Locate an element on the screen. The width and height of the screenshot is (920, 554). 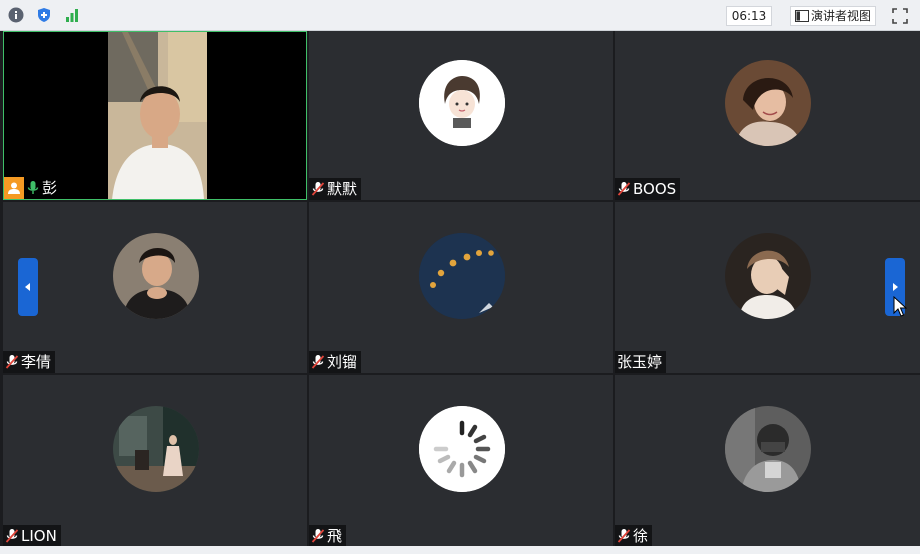
participant-name-bar: 徐 is located at coordinates (634, 536).